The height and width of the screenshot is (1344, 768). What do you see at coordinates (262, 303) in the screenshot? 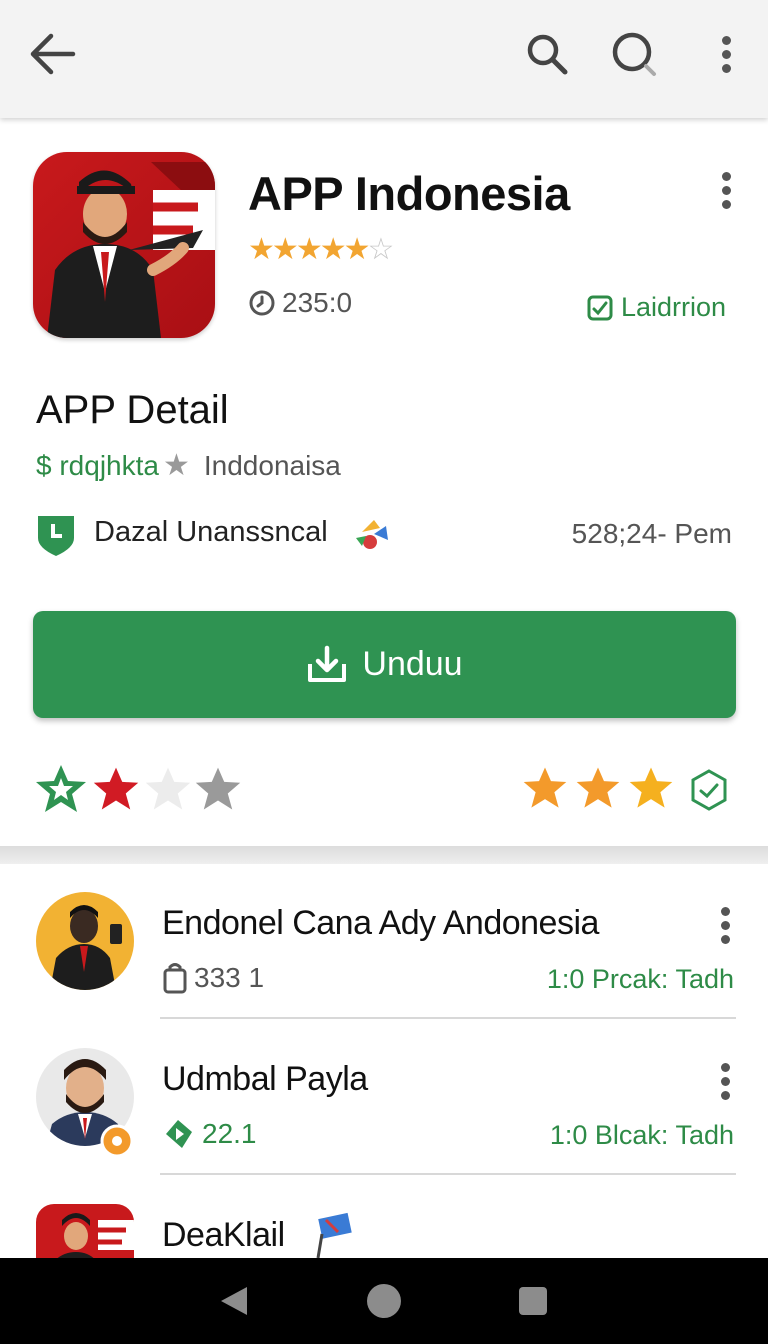
I see `clock-icon` at bounding box center [262, 303].